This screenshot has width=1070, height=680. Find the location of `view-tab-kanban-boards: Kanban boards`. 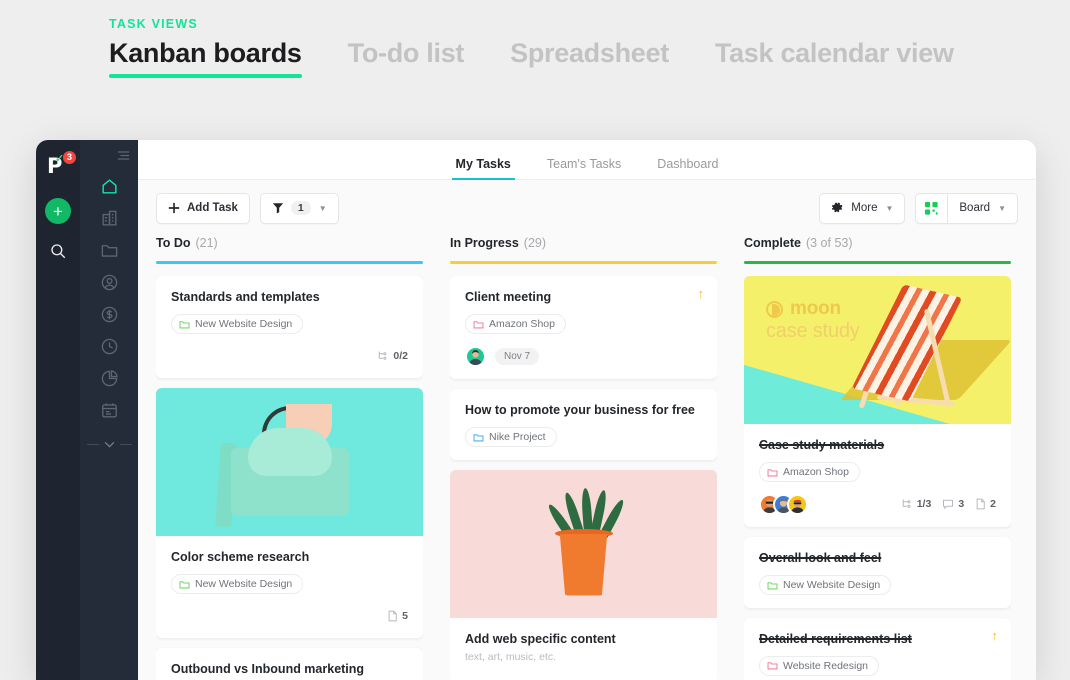

view-tab-kanban-boards: Kanban boards is located at coordinates (205, 58).